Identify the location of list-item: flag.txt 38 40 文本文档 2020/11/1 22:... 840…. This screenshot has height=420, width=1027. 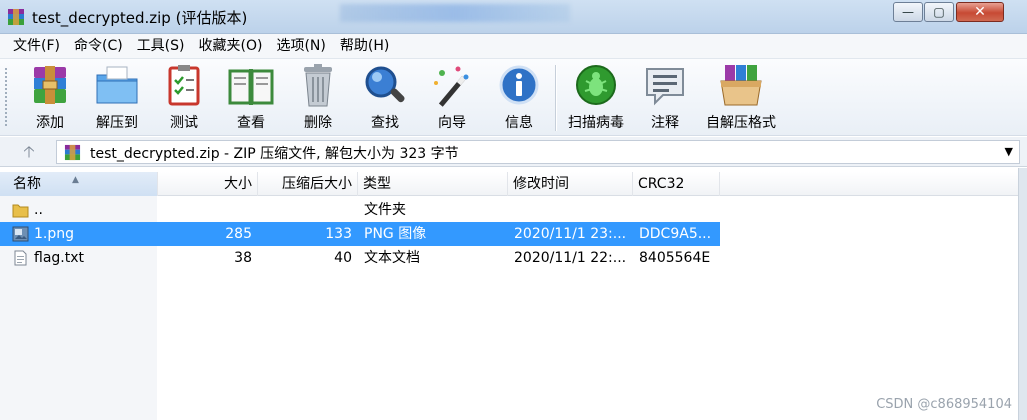
(360, 258).